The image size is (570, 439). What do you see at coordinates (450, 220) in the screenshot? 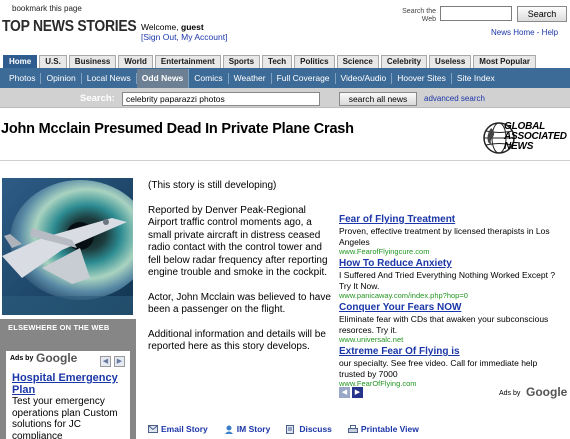
I see `ad-title: Fear of Flying Treatment` at bounding box center [450, 220].